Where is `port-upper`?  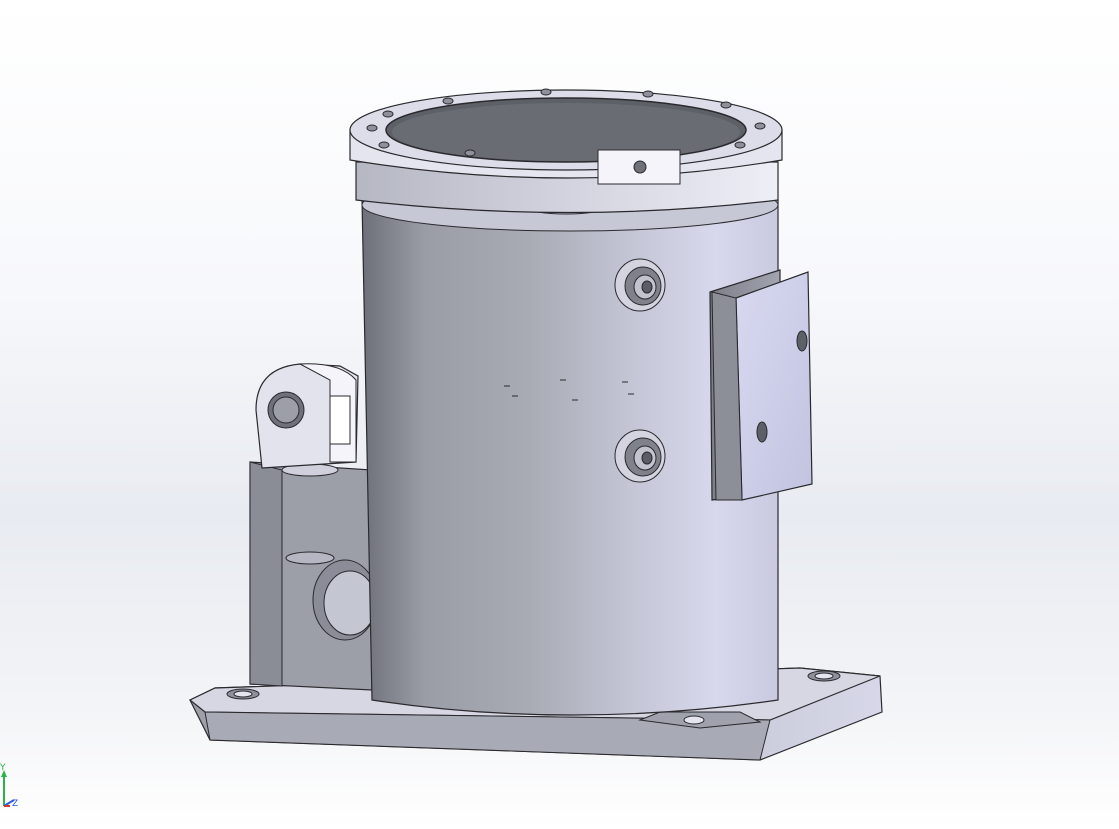
port-upper is located at coordinates (640, 285).